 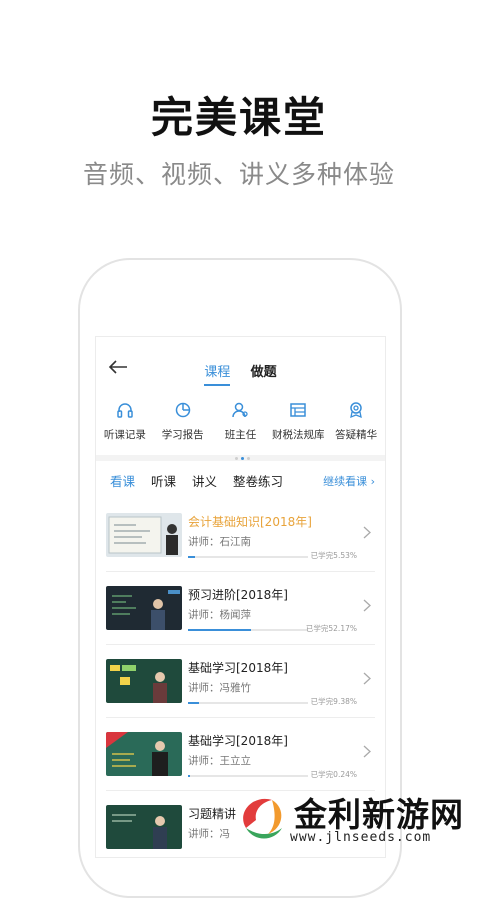 I want to click on chevron-right-icon: ›, so click(x=372, y=481).